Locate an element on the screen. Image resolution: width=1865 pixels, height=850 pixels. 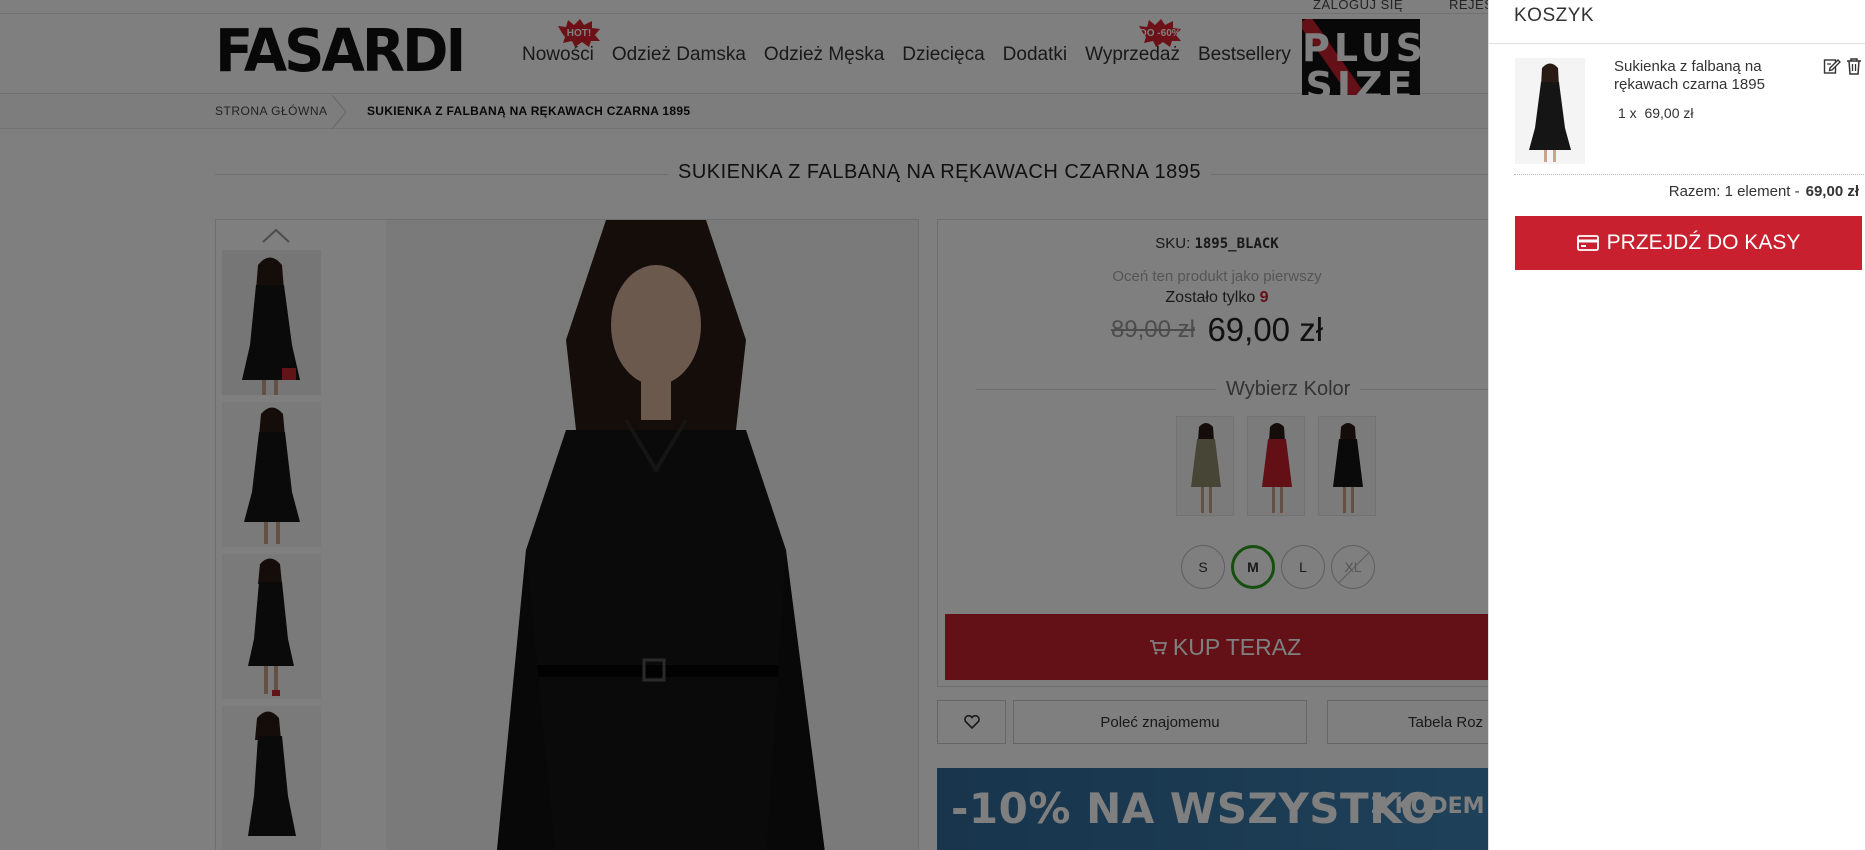
checkout-label: PRZEJDŹ DO KASY is located at coordinates (1703, 242).